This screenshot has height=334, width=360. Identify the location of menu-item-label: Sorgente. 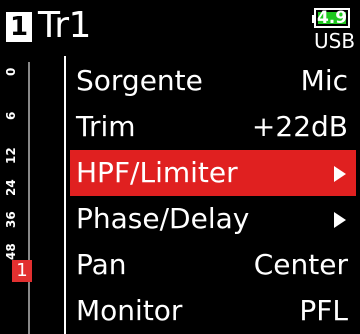
(139, 80).